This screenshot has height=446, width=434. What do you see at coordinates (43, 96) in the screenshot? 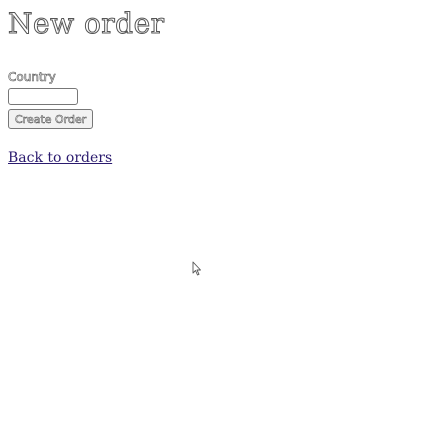
I see `country-input` at bounding box center [43, 96].